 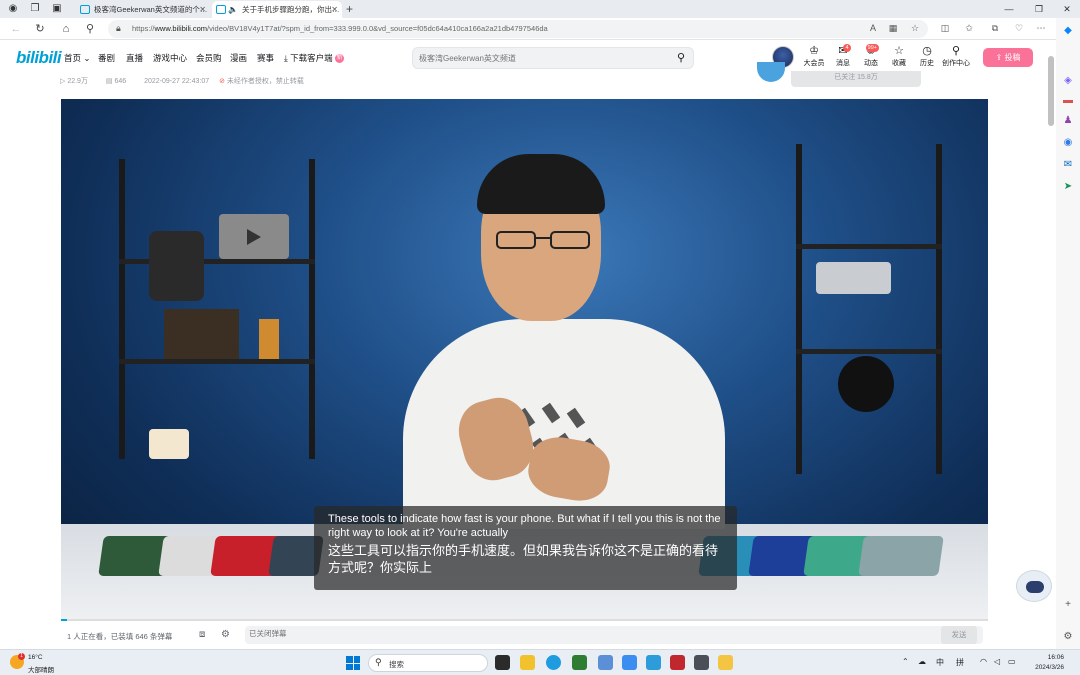 I want to click on nav-game-center: 游戏中心, so click(x=170, y=58).